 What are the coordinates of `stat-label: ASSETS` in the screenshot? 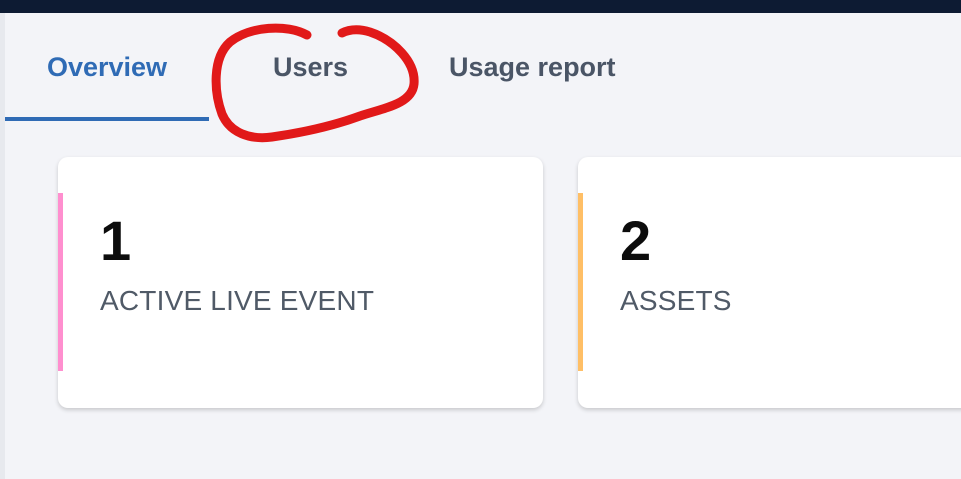 It's located at (676, 300).